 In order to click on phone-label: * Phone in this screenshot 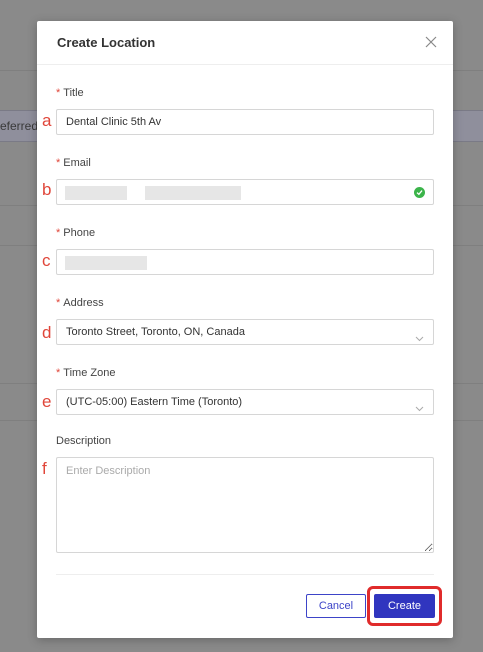, I will do `click(76, 233)`.